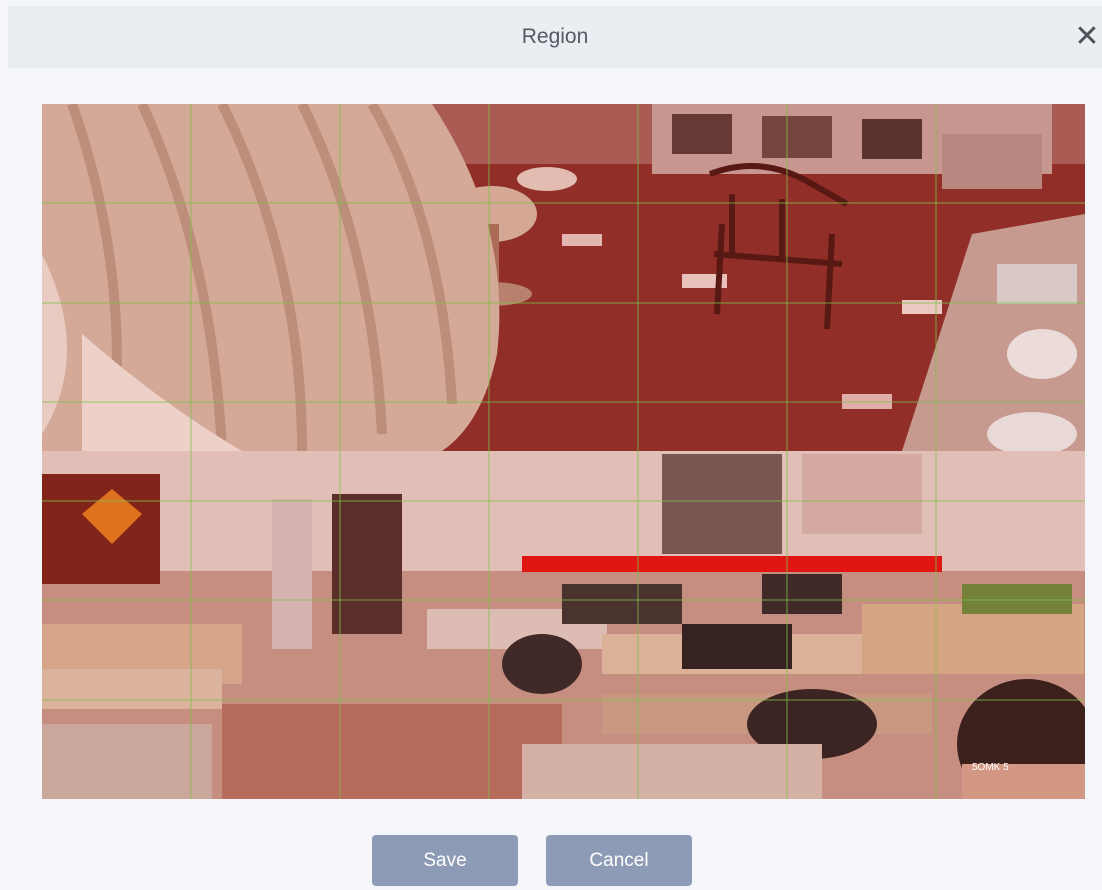 Image resolution: width=1102 pixels, height=890 pixels. Describe the element at coordinates (1087, 37) in the screenshot. I see `close-icon: ✕` at that location.